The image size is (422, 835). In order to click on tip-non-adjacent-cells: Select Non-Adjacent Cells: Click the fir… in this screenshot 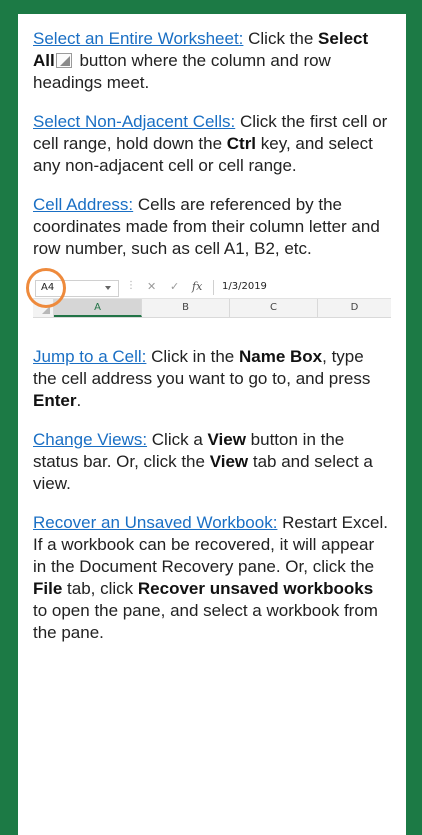, I will do `click(210, 143)`.